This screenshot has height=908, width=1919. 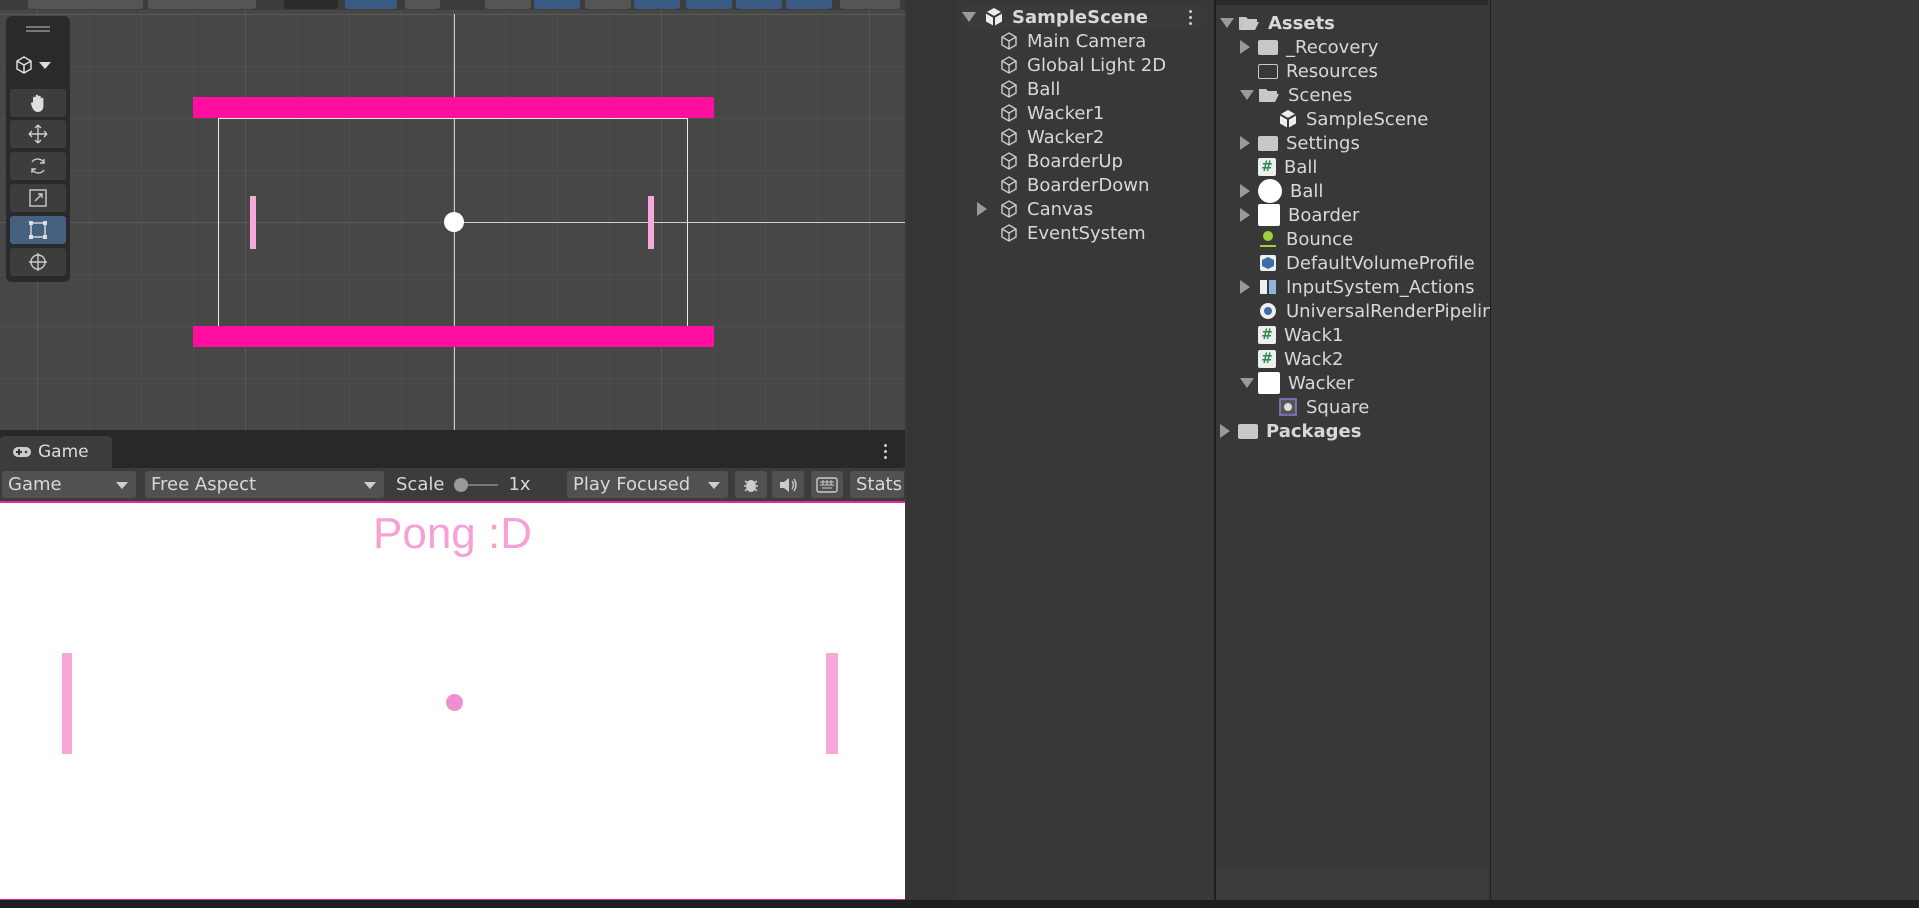 I want to click on display-dropdown: Game, so click(x=69, y=484).